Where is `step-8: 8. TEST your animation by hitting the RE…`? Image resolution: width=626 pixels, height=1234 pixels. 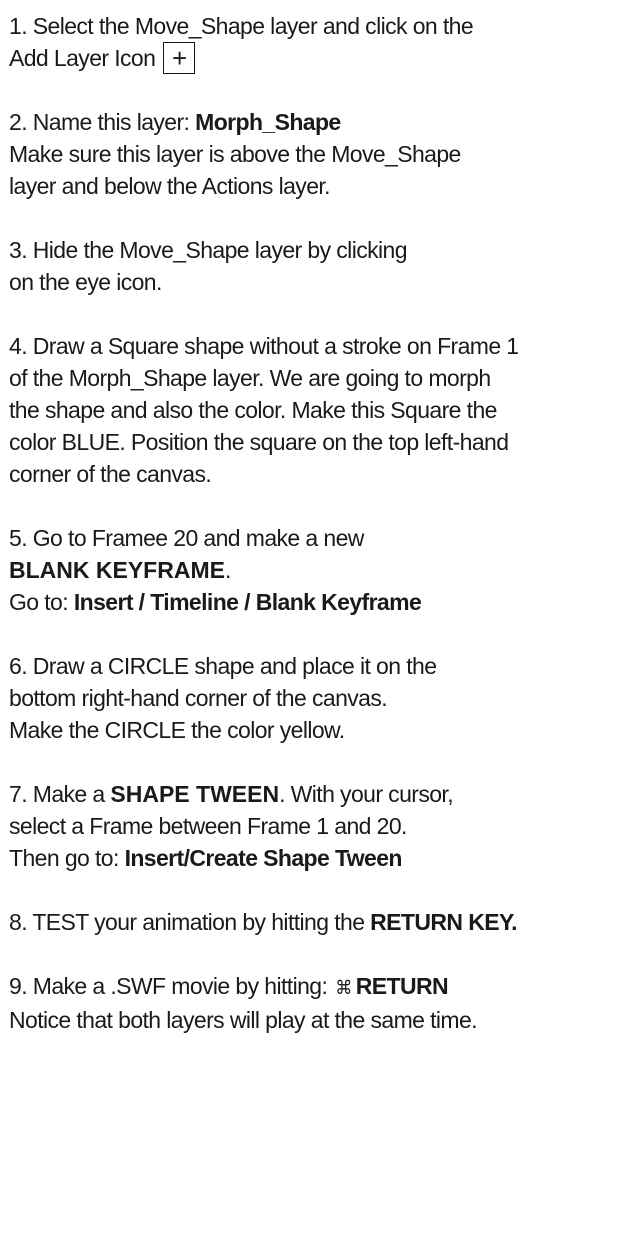 step-8: 8. TEST your animation by hitting the RE… is located at coordinates (317, 922).